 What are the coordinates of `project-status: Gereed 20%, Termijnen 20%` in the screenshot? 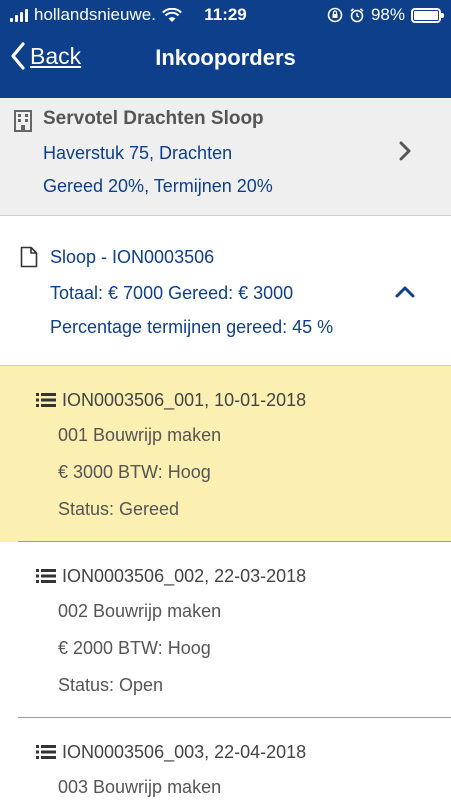 It's located at (158, 186).